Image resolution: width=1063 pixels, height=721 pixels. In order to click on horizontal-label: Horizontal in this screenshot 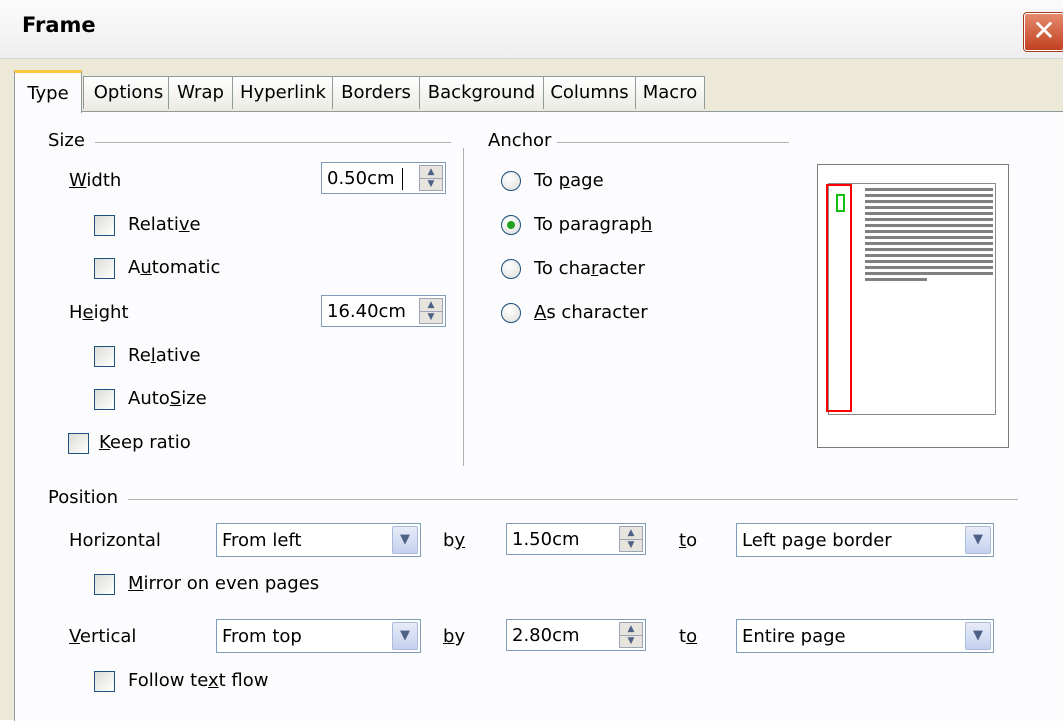, I will do `click(115, 540)`.